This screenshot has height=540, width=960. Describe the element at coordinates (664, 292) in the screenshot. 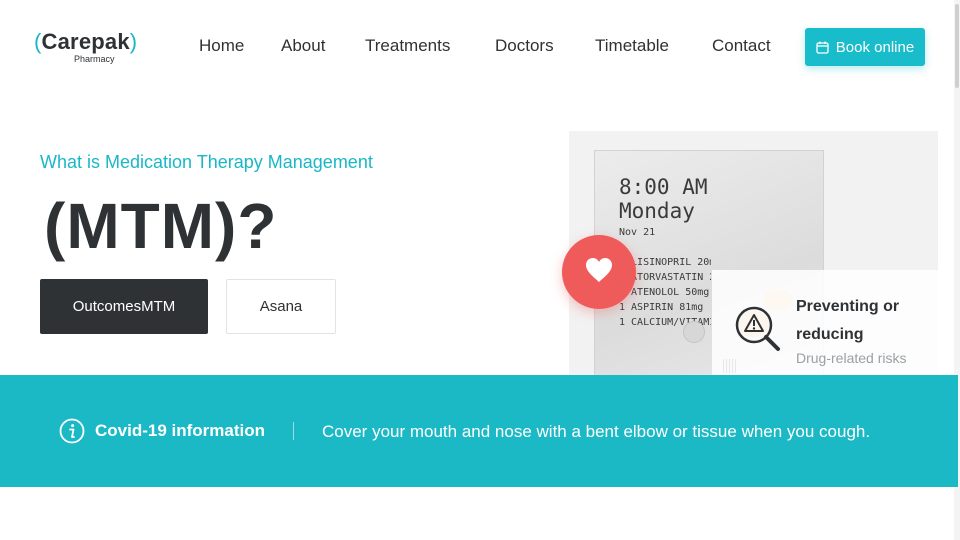

I see `med-item: 1 ATENOLOL 50mg` at that location.